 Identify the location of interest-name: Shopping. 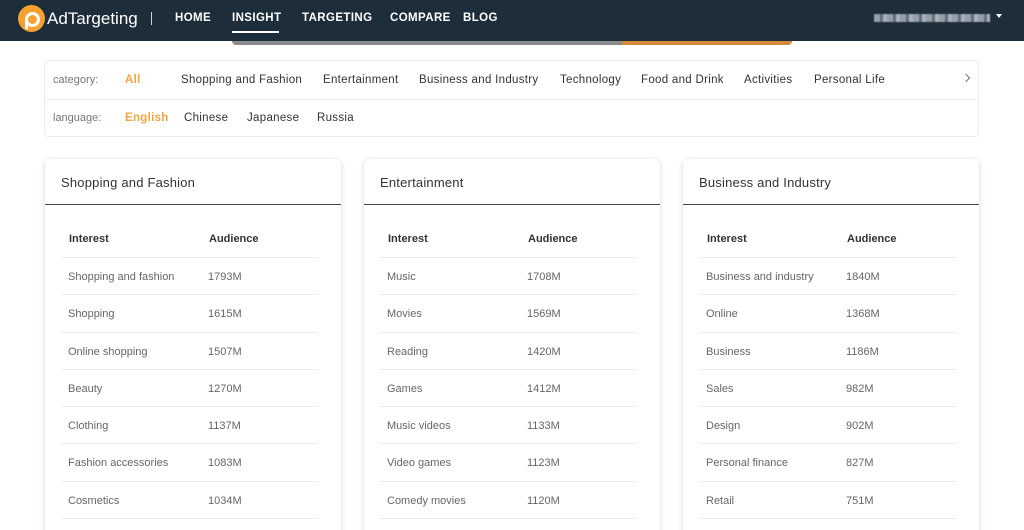
(91, 314).